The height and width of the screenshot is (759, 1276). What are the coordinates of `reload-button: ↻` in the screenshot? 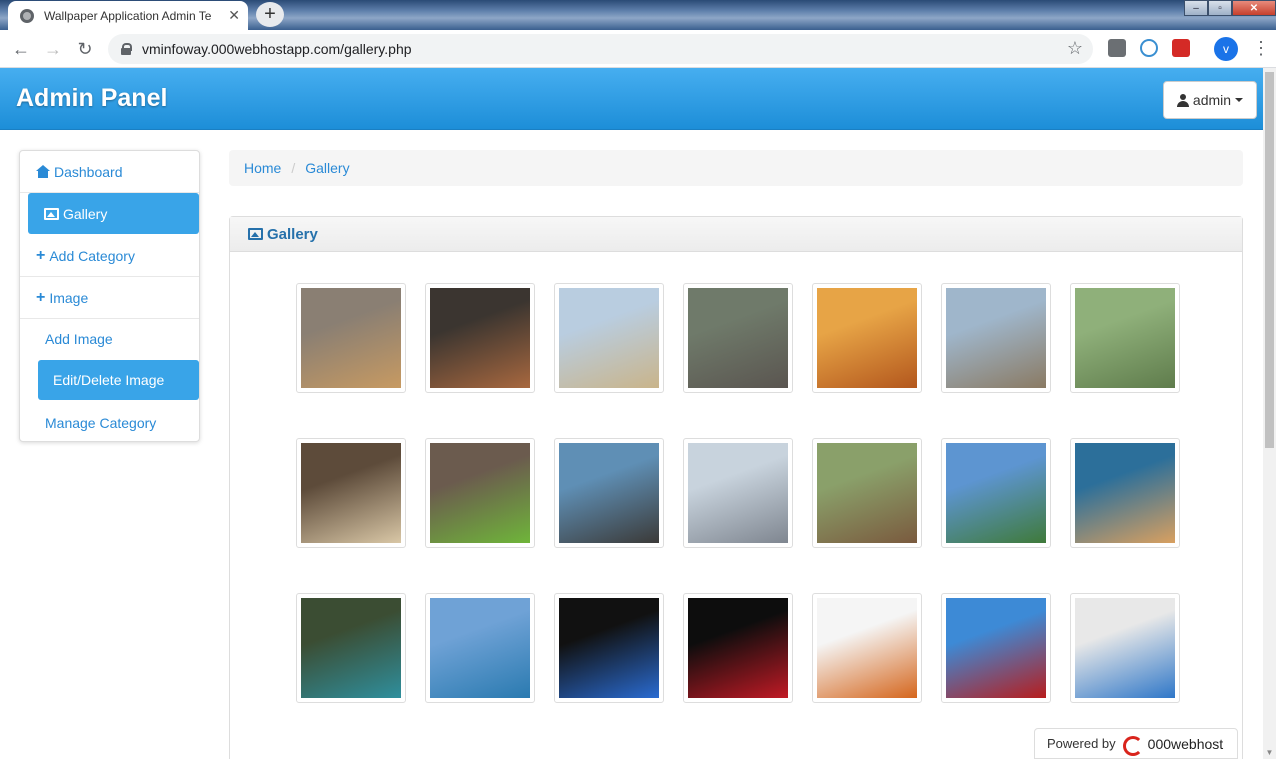 It's located at (85, 49).